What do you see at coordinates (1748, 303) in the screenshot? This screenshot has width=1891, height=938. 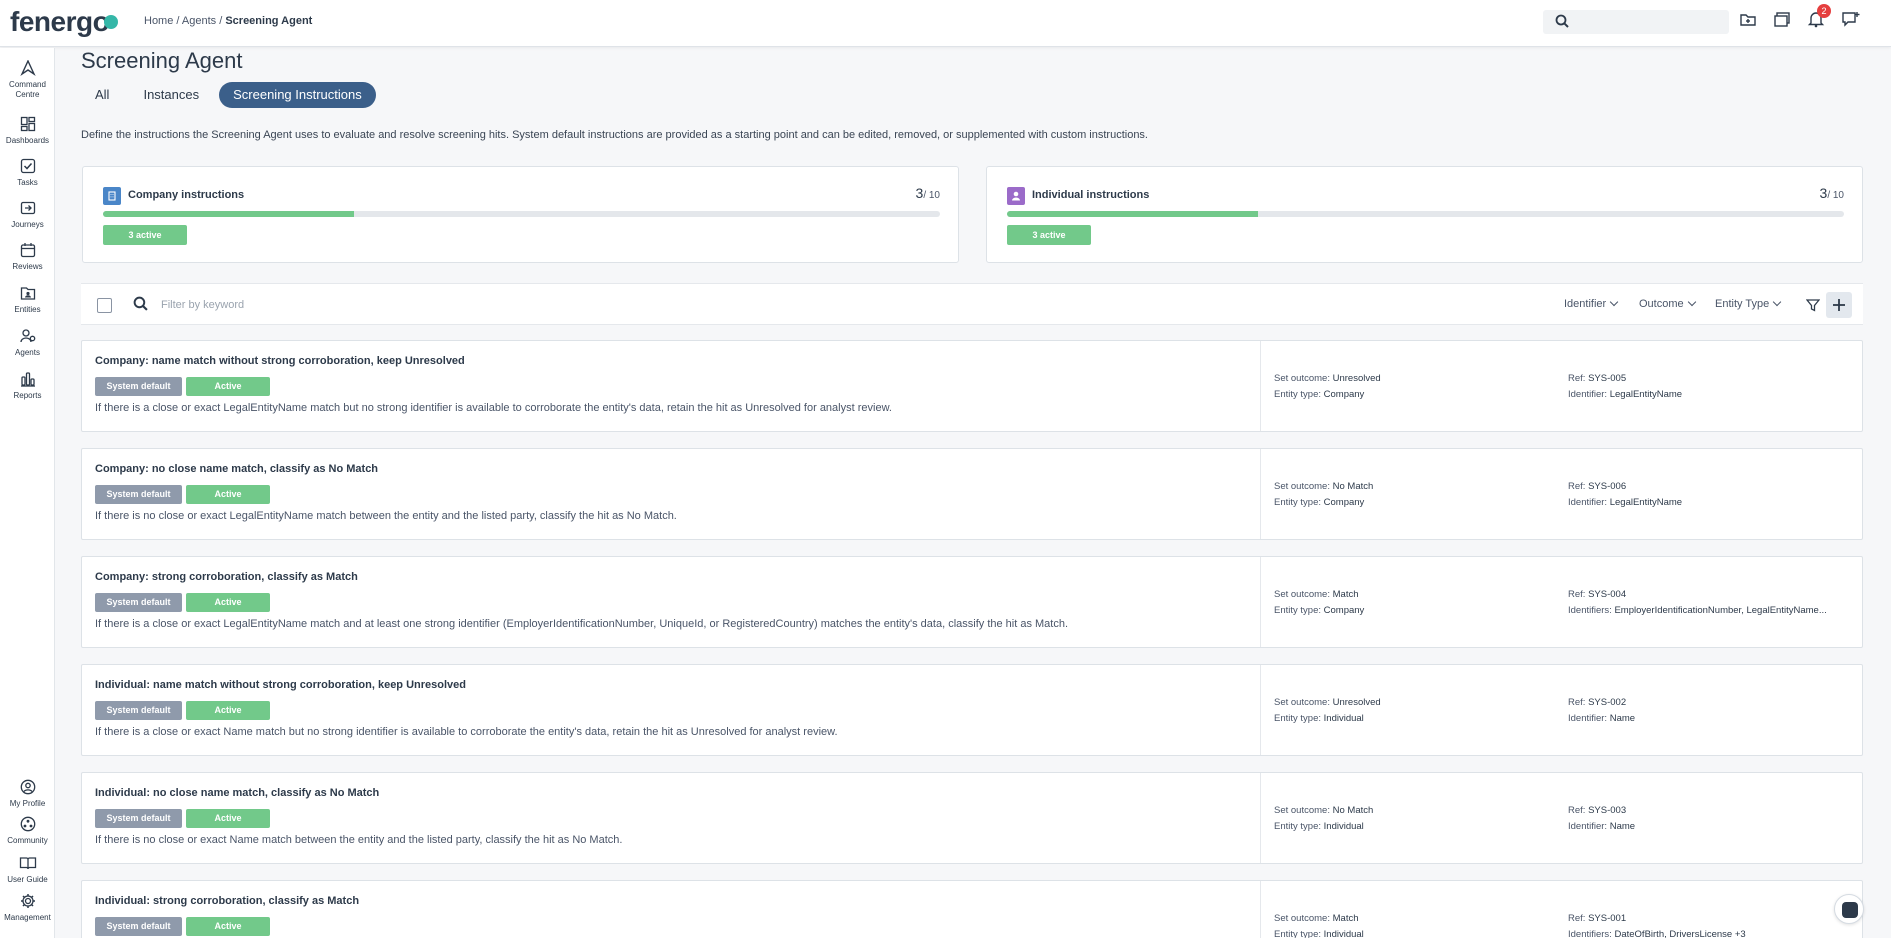 I see `entity-type-dropdown: Entity Type` at bounding box center [1748, 303].